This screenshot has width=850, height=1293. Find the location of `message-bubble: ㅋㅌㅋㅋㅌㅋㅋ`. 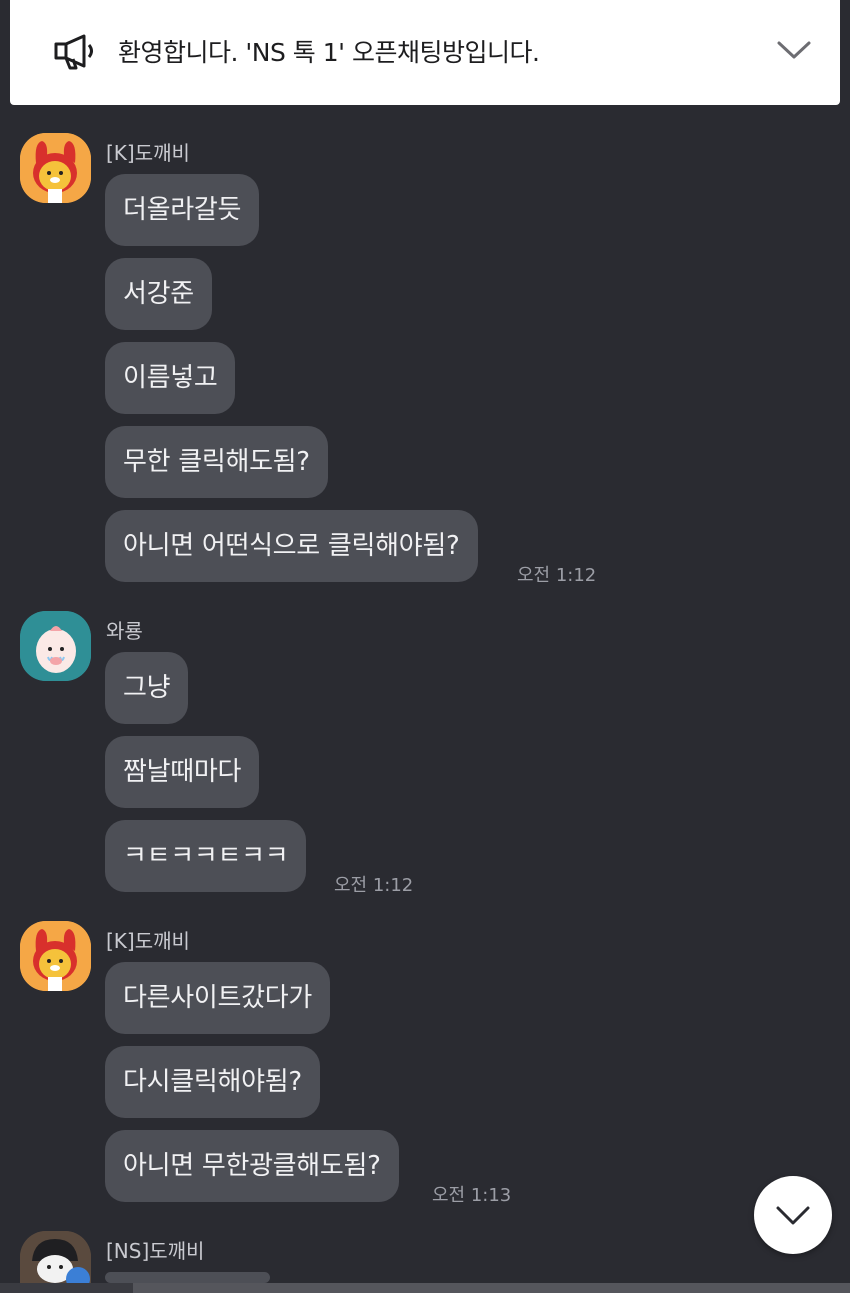

message-bubble: ㅋㅌㅋㅋㅌㅋㅋ is located at coordinates (206, 856).